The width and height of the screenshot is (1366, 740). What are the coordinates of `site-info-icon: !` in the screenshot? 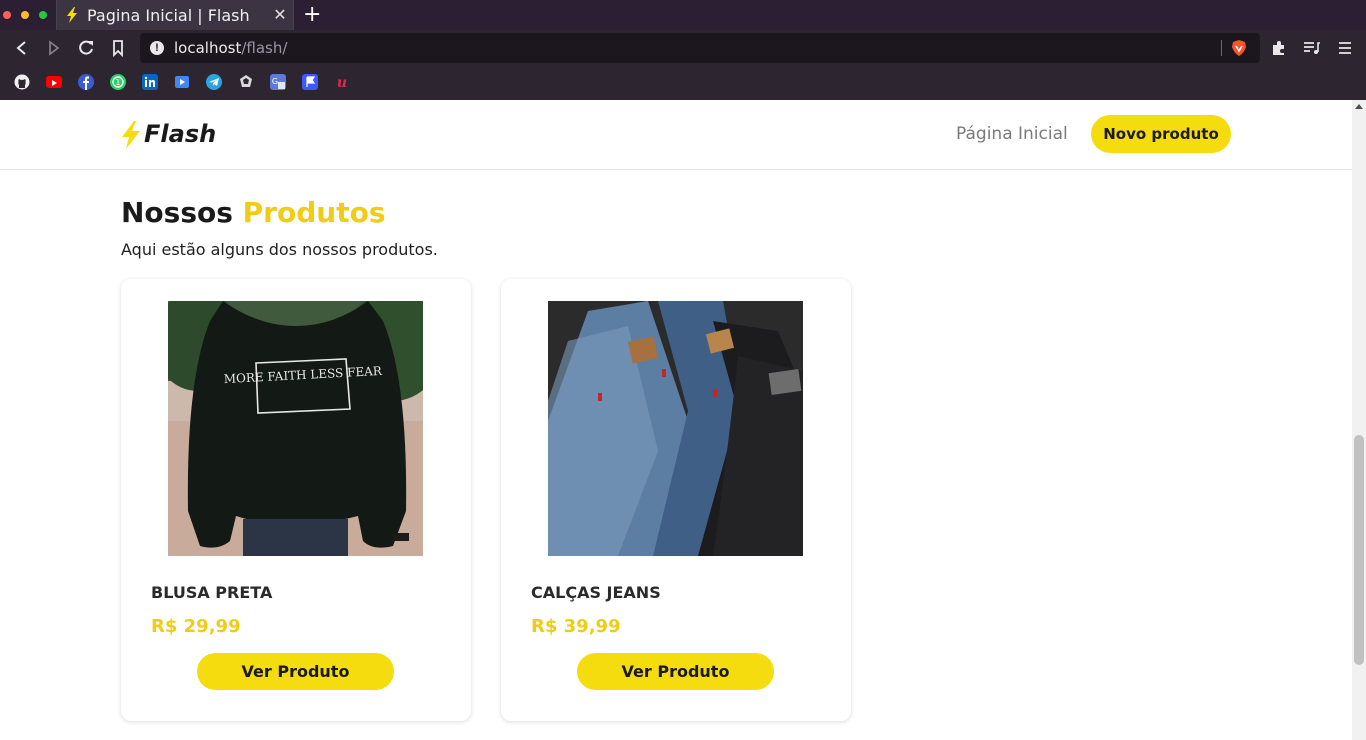 It's located at (157, 48).